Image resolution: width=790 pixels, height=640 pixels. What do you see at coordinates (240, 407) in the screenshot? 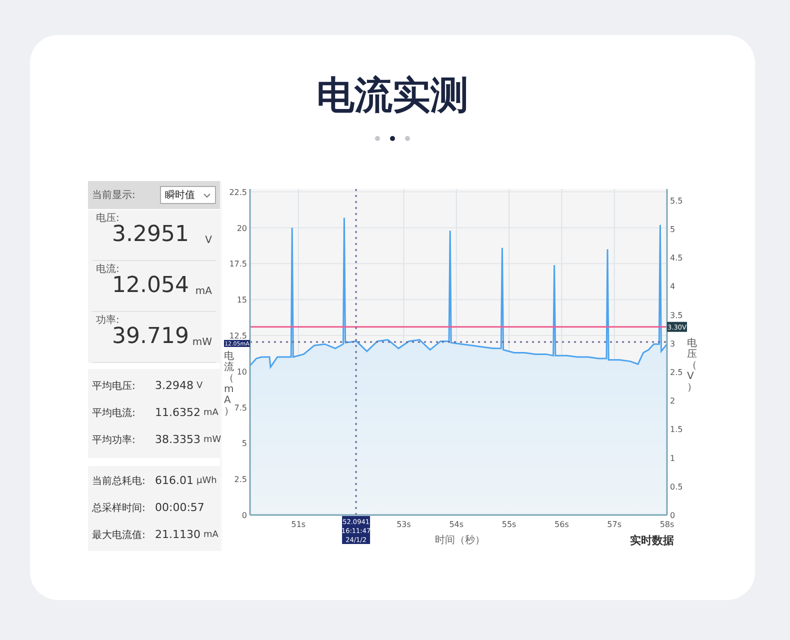
I see `y-tick-label: 7.5` at bounding box center [240, 407].